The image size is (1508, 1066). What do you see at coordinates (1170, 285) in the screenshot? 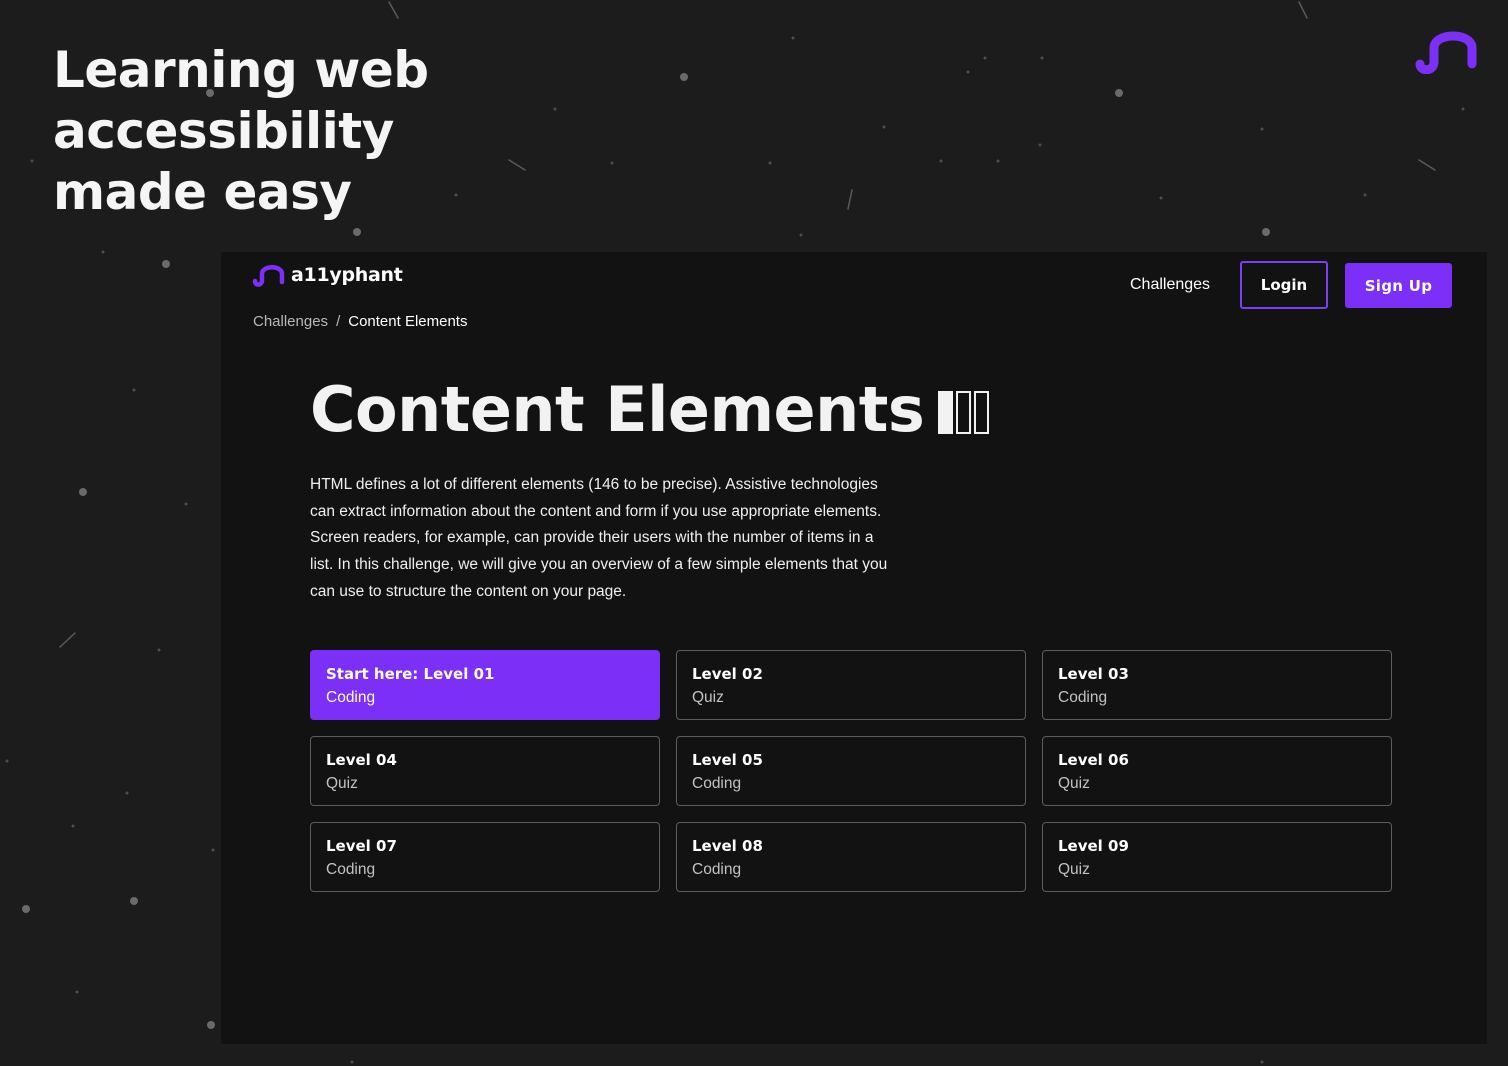
I see `nav-link-challenges: Challenges` at bounding box center [1170, 285].